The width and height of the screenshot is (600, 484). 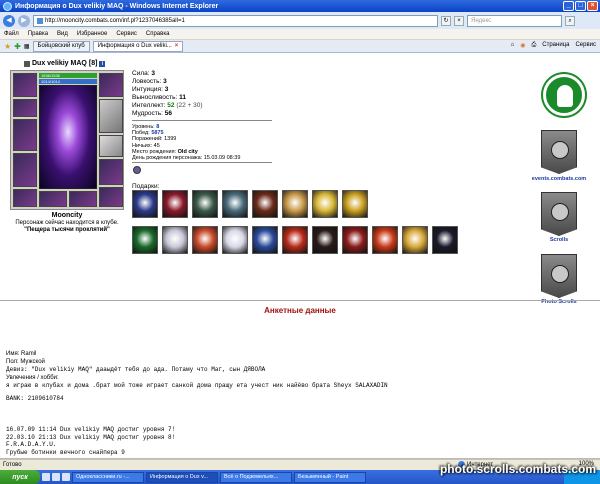 I want to click on mana-bar: 1014/1014, so click(x=68, y=81).